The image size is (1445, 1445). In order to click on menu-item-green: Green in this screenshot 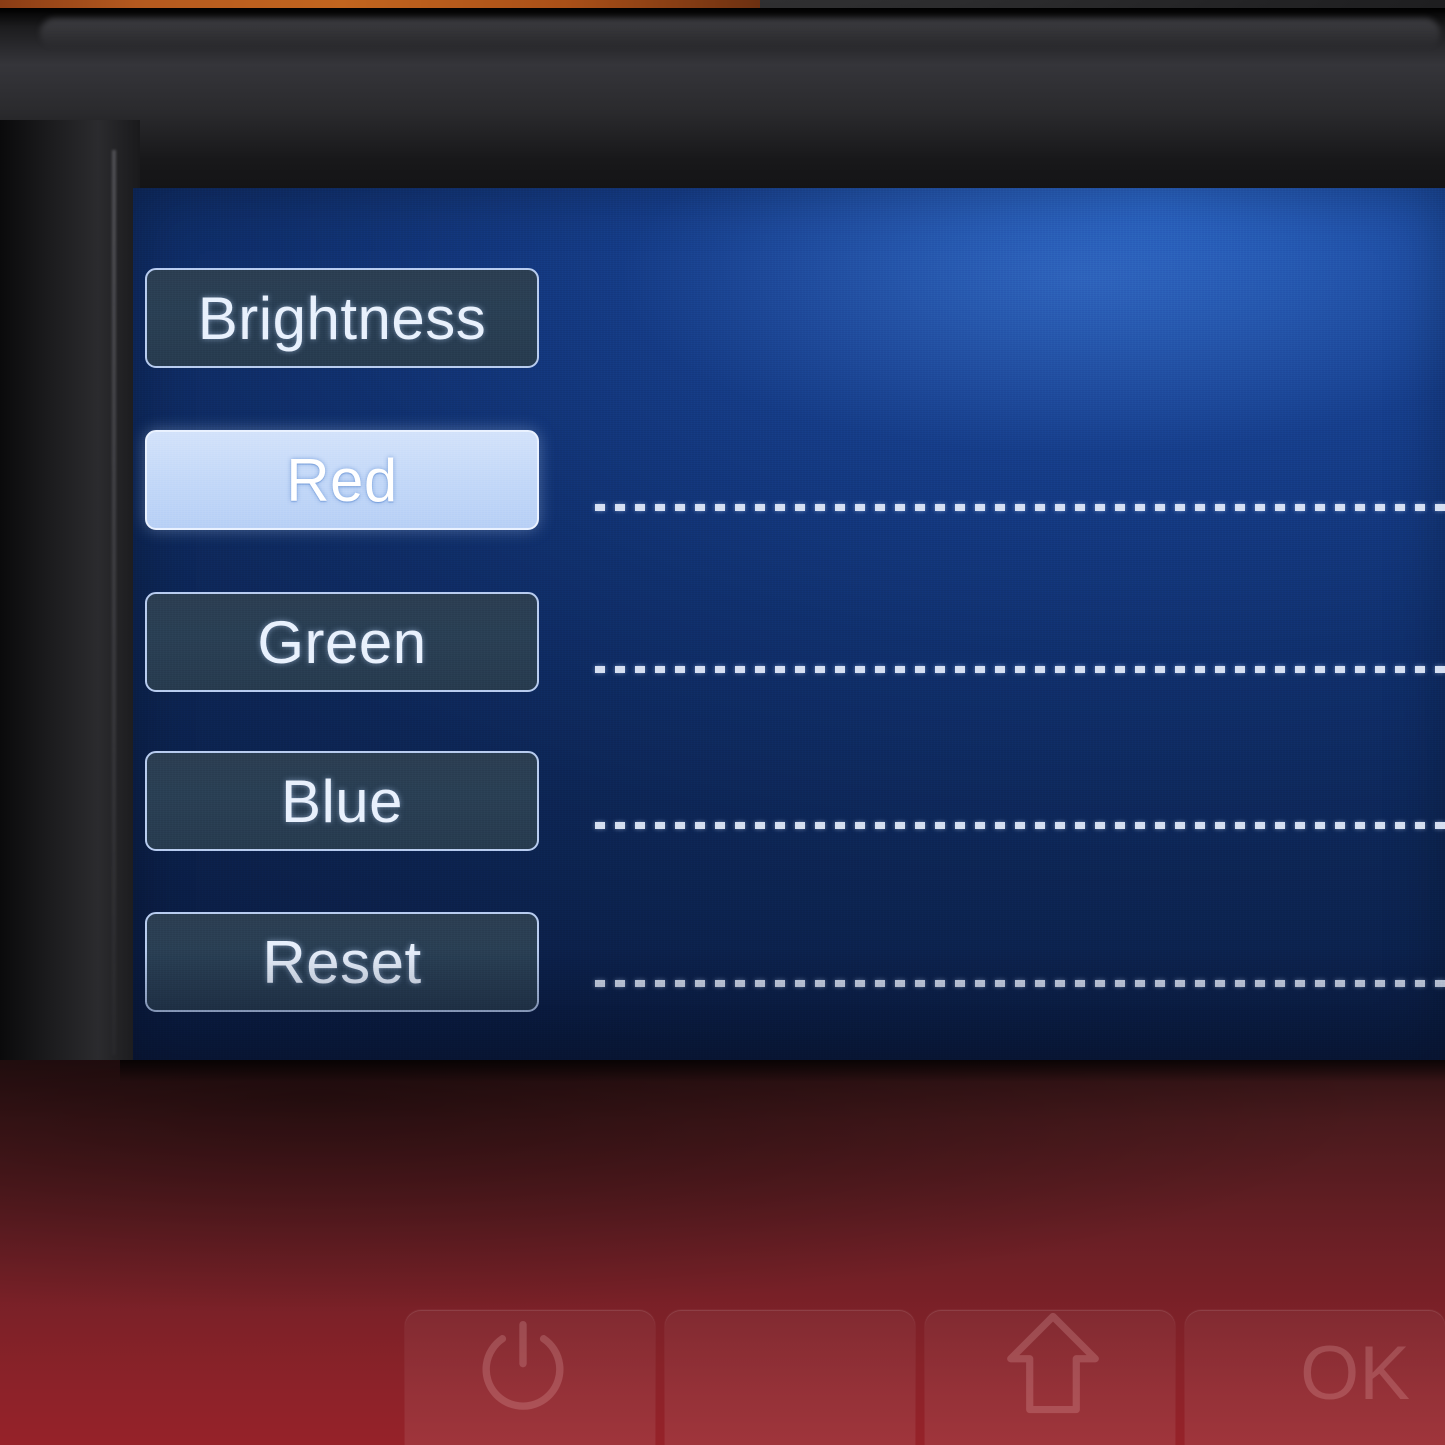, I will do `click(342, 642)`.